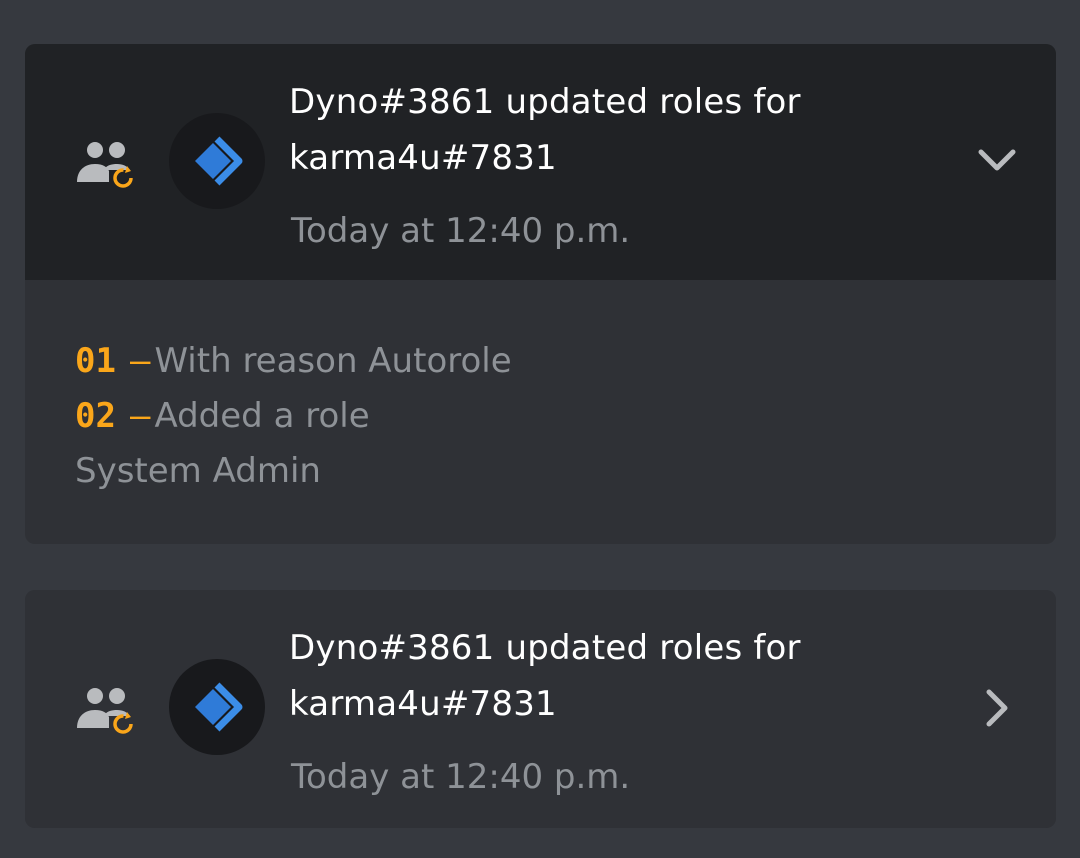 Image resolution: width=1080 pixels, height=858 pixels. I want to click on role-name: System Admin, so click(198, 471).